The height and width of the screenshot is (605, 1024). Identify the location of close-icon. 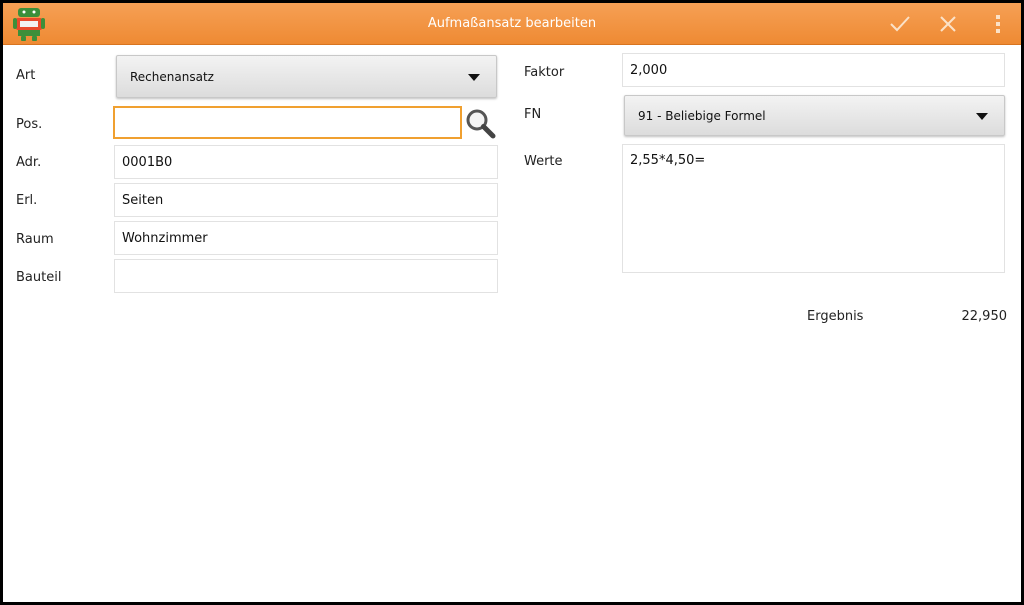
(948, 24).